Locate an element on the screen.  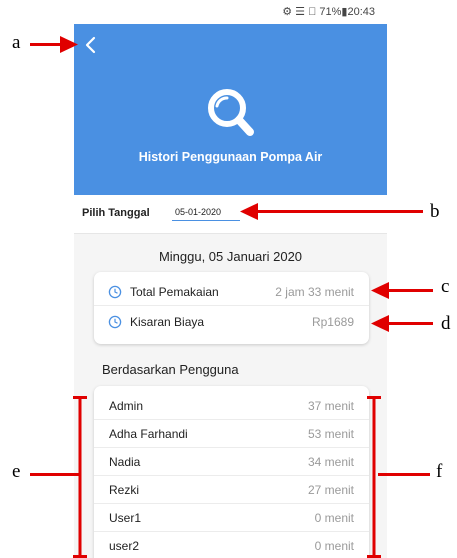
user-name: user2 is located at coordinates (124, 546).